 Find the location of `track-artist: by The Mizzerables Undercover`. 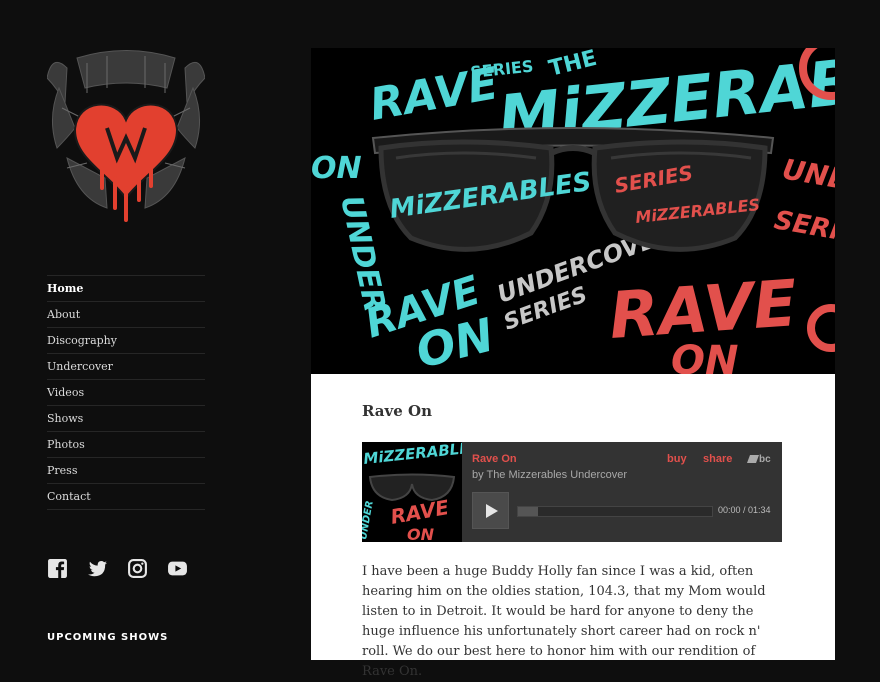

track-artist: by The Mizzerables Undercover is located at coordinates (549, 475).